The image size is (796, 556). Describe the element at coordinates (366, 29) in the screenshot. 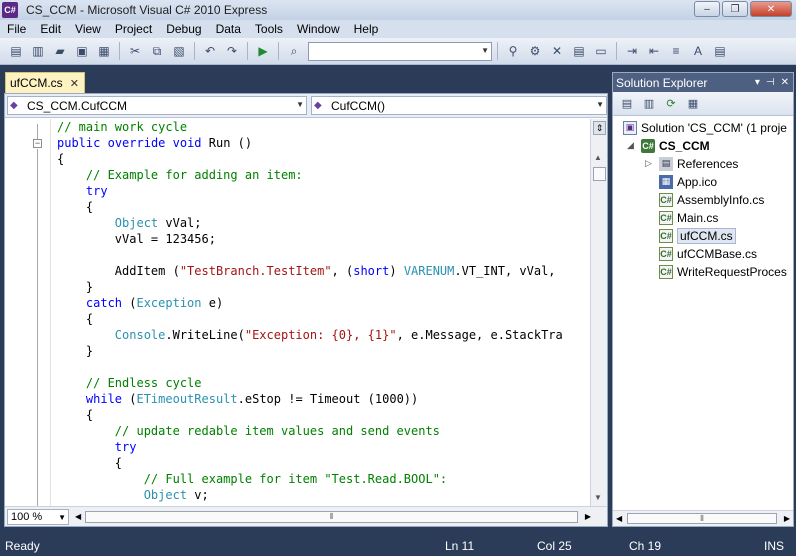

I see `menu-help: Help` at that location.